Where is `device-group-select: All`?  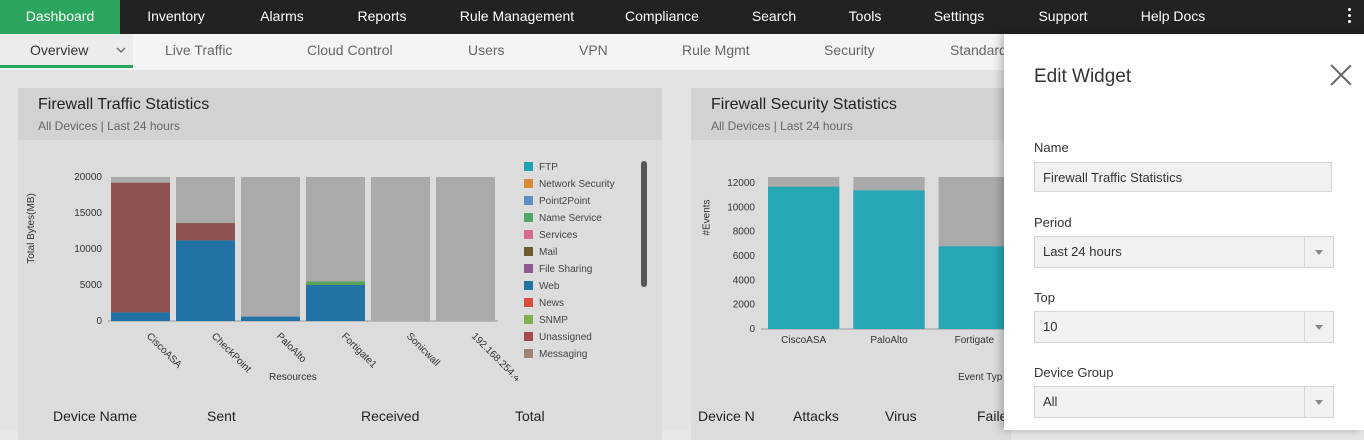 device-group-select: All is located at coordinates (1184, 402).